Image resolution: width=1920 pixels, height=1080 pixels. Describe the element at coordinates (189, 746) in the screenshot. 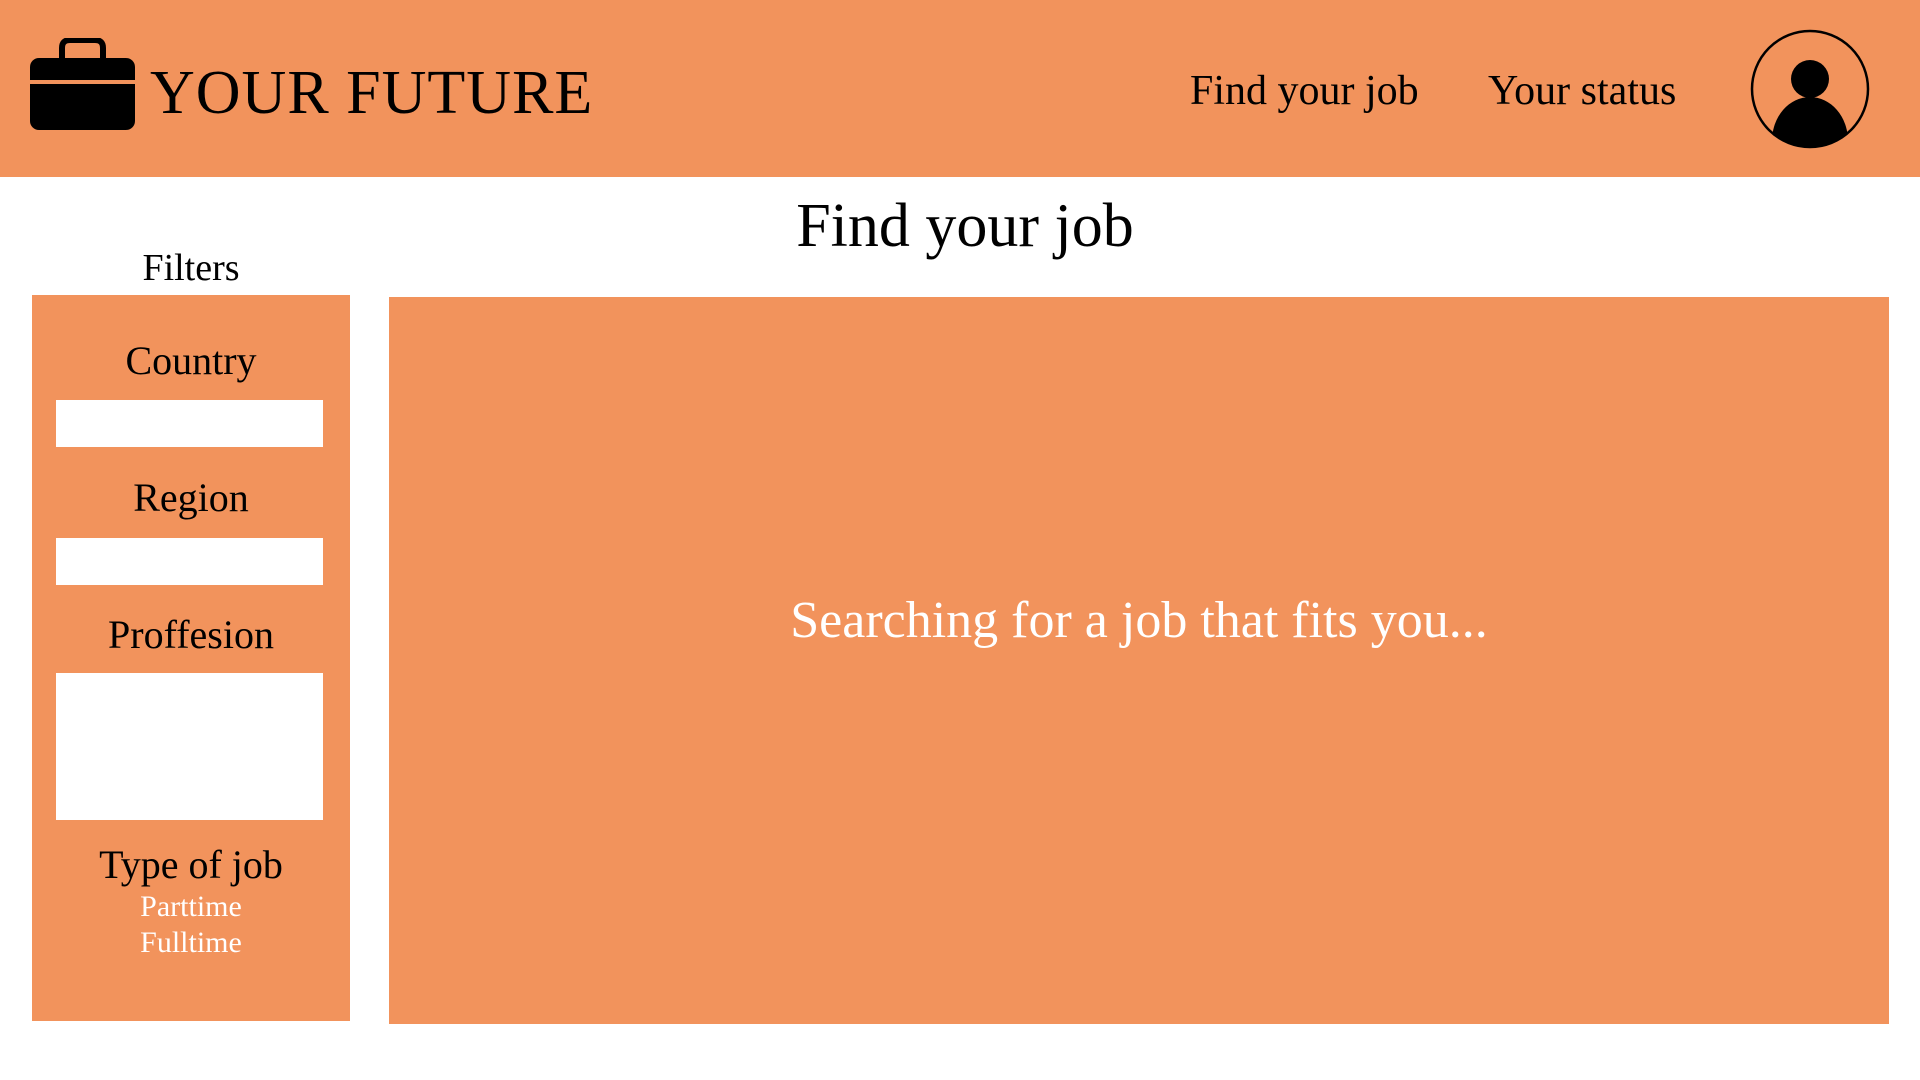

I see `profession-input` at that location.